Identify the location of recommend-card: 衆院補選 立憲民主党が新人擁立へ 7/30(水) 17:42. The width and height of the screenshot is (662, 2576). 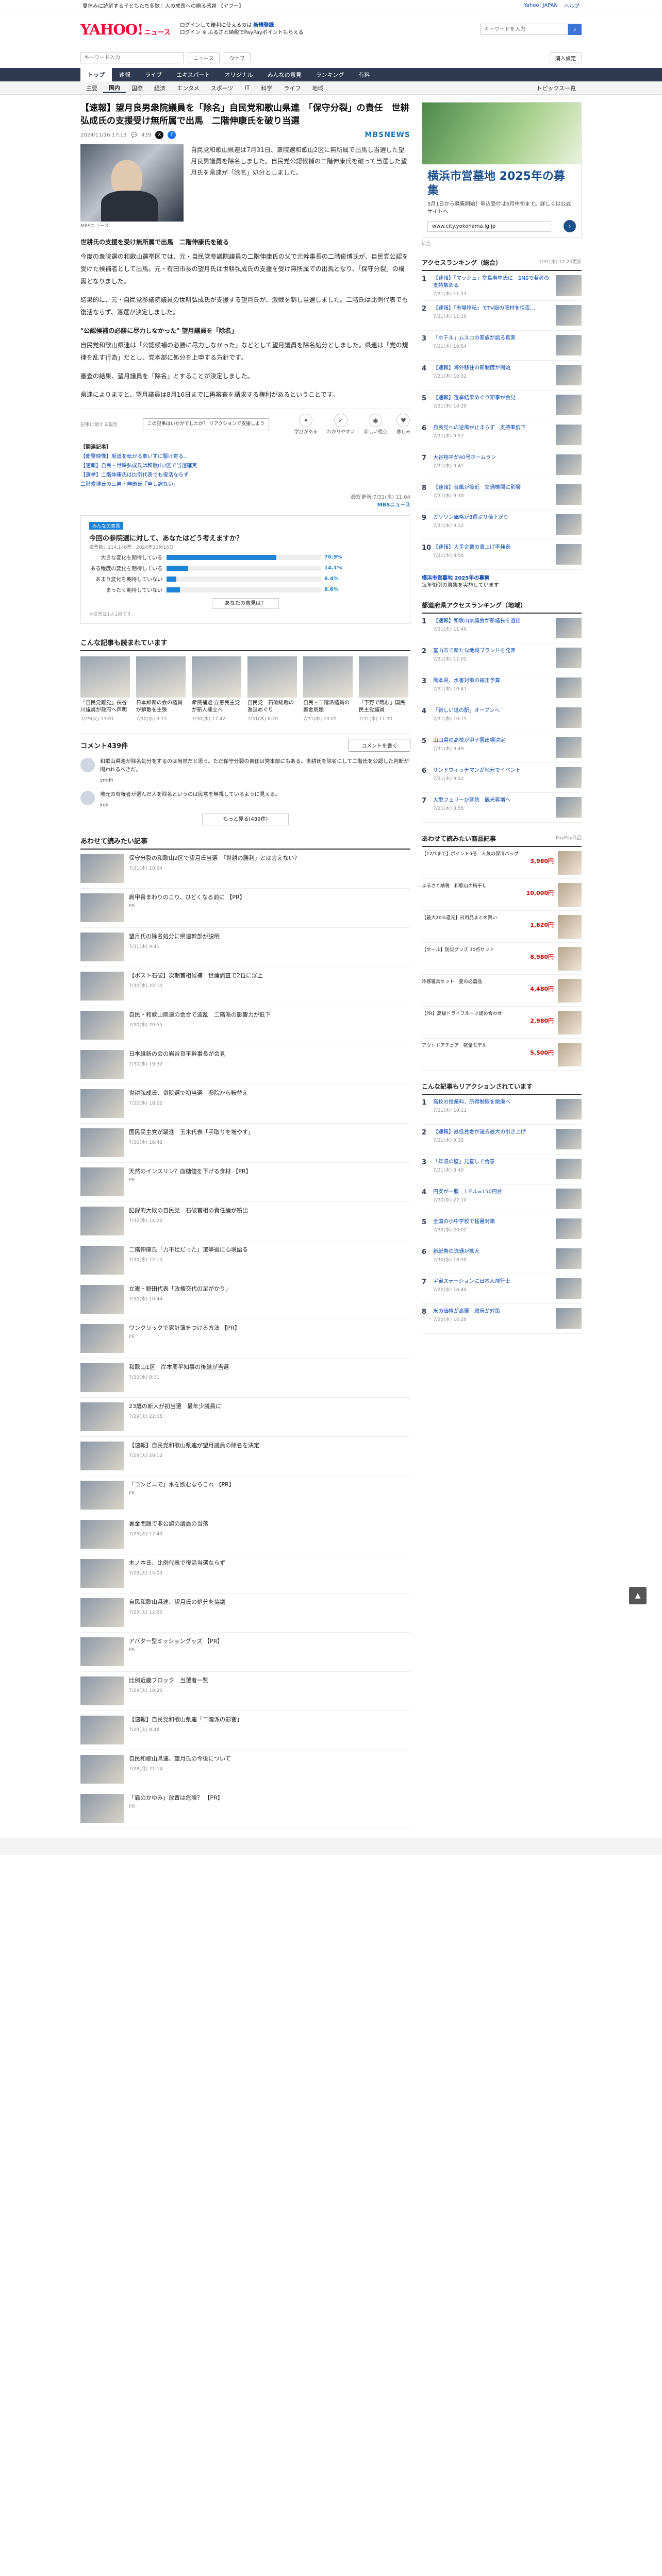
(216, 689).